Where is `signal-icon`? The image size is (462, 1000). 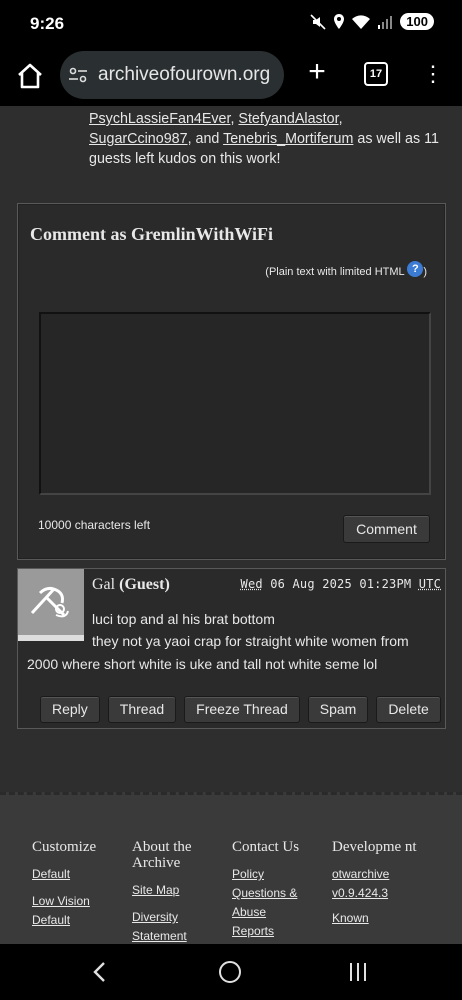 signal-icon is located at coordinates (385, 22).